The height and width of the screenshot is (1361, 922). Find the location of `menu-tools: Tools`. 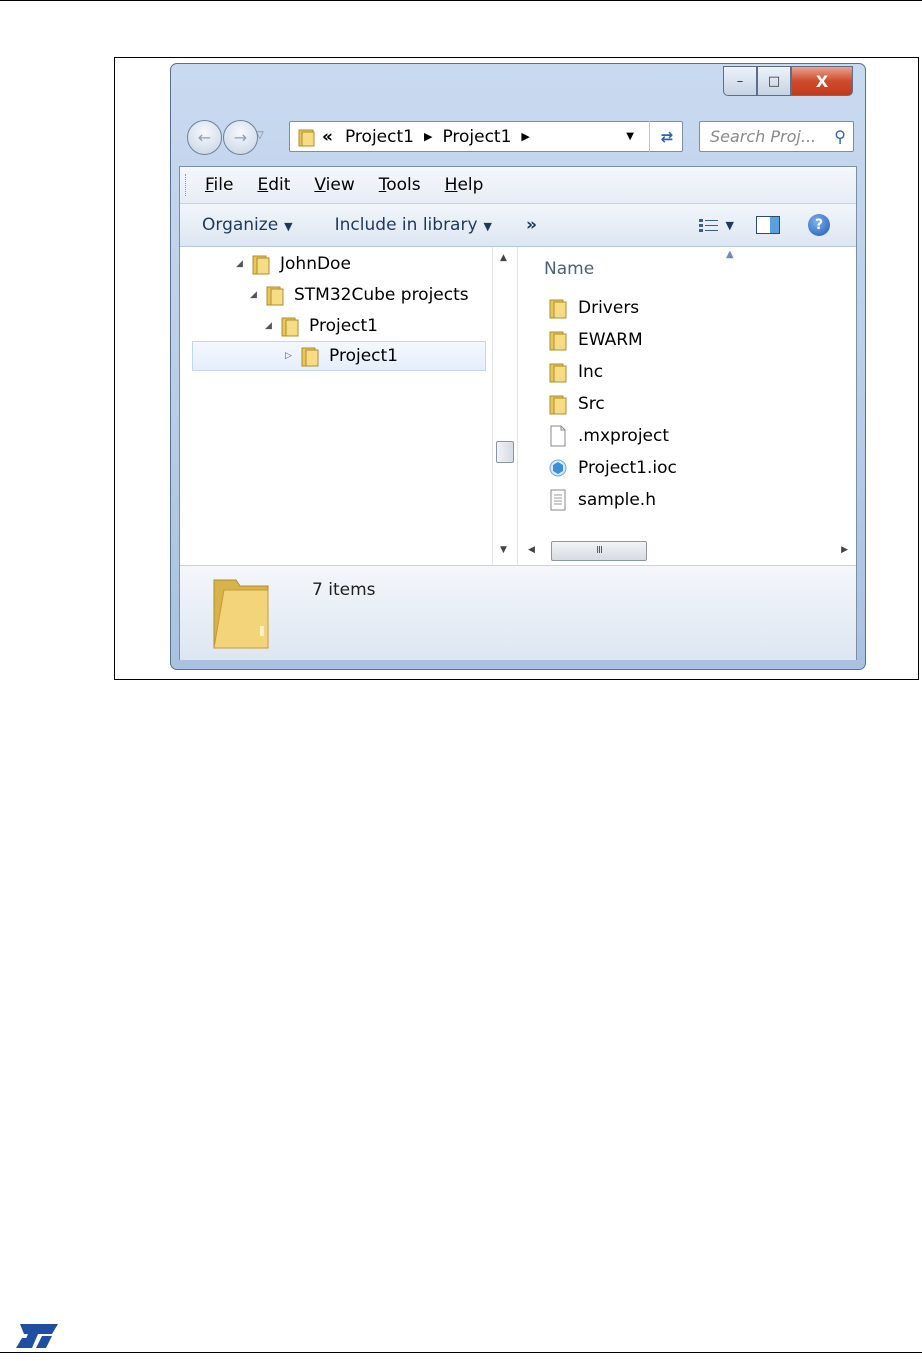

menu-tools: Tools is located at coordinates (400, 185).